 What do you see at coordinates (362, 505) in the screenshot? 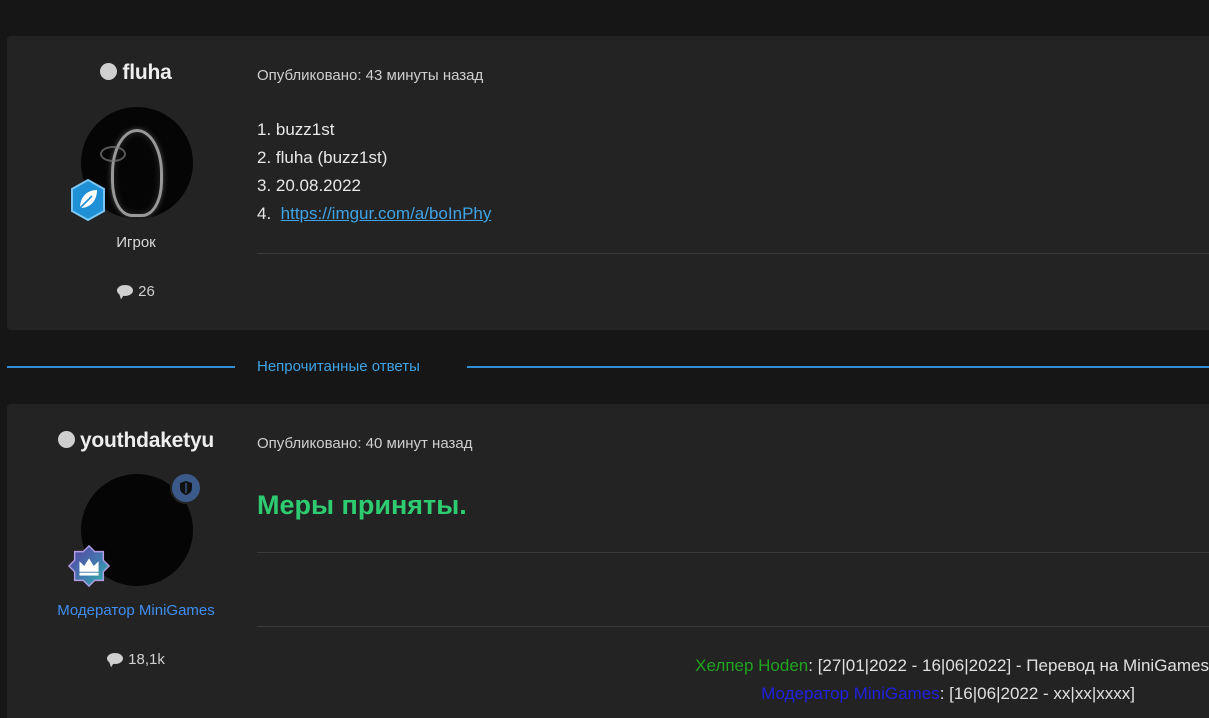
I see `post-message: Меры приняты.` at bounding box center [362, 505].